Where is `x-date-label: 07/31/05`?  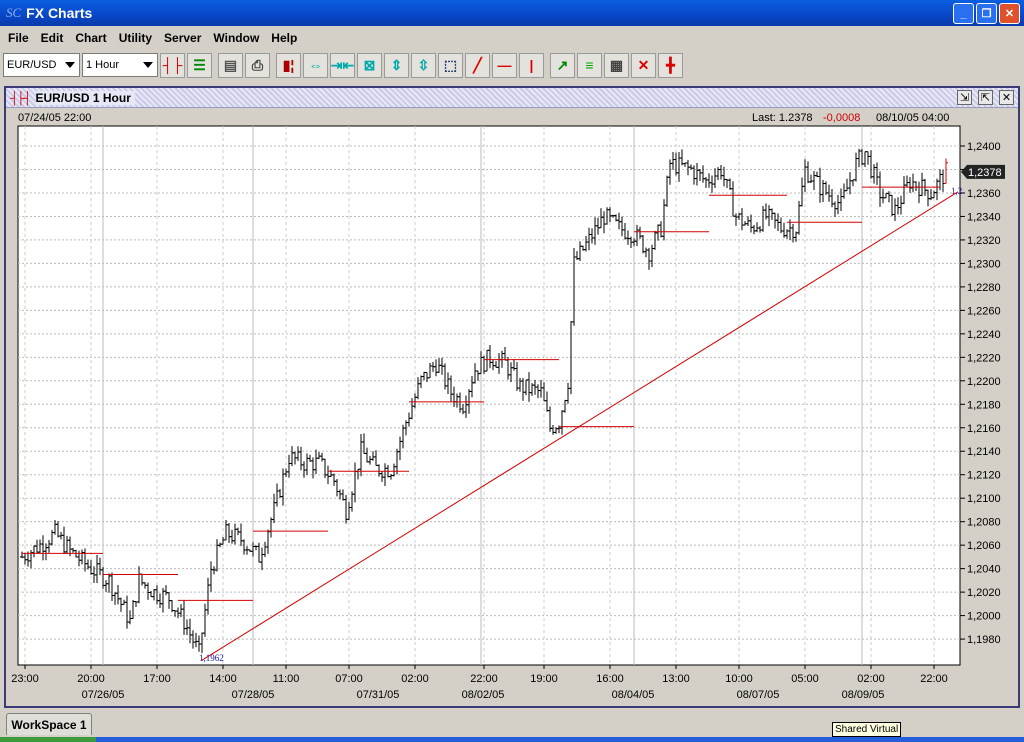
x-date-label: 07/31/05 is located at coordinates (378, 695).